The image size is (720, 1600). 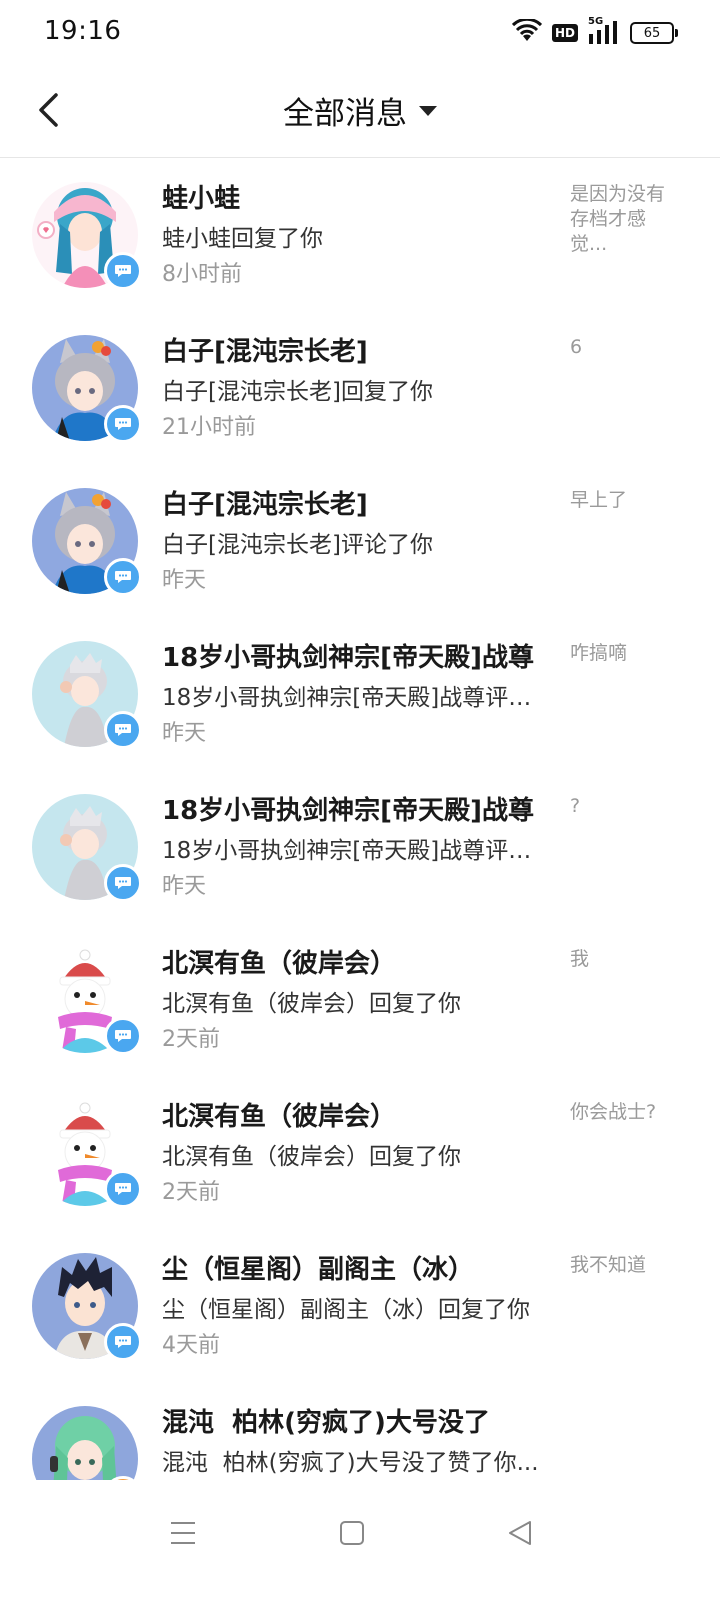 What do you see at coordinates (297, 392) in the screenshot?
I see `message-preview: 白子[混沌宗长老]回复了你` at bounding box center [297, 392].